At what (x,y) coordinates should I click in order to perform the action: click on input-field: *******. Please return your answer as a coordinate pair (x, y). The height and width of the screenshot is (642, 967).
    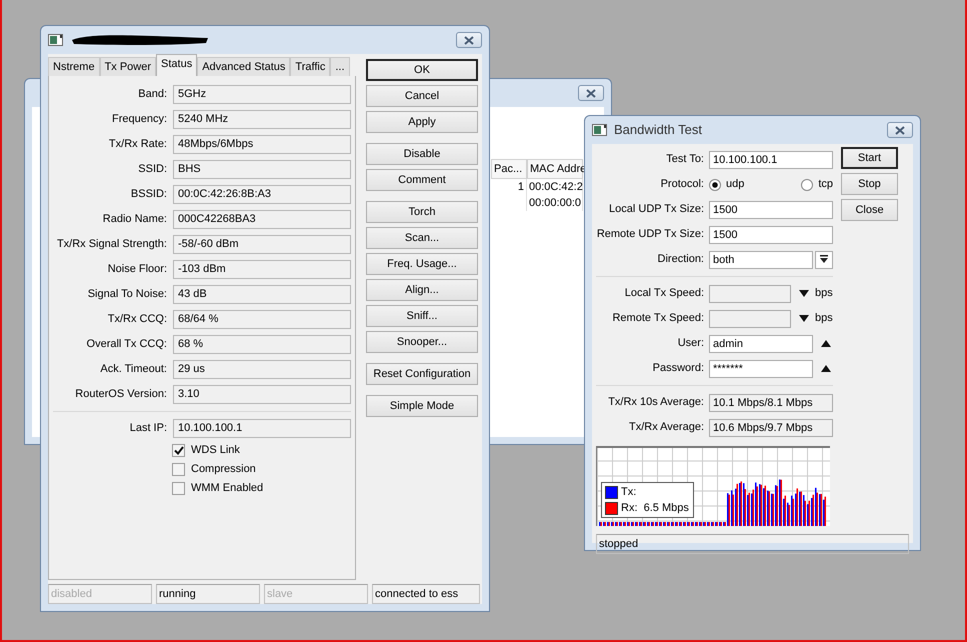
    Looking at the image, I should click on (761, 369).